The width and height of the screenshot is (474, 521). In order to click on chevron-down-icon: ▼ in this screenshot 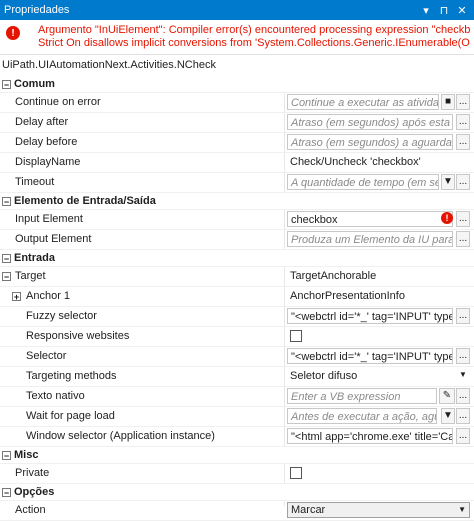, I will do `click(462, 509)`.